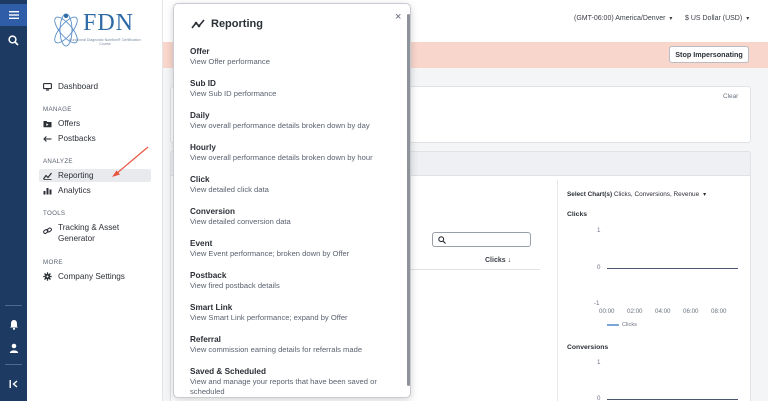 The height and width of the screenshot is (401, 768). Describe the element at coordinates (714, 18) in the screenshot. I see `currency-value: $ US Dollar (USD)` at that location.